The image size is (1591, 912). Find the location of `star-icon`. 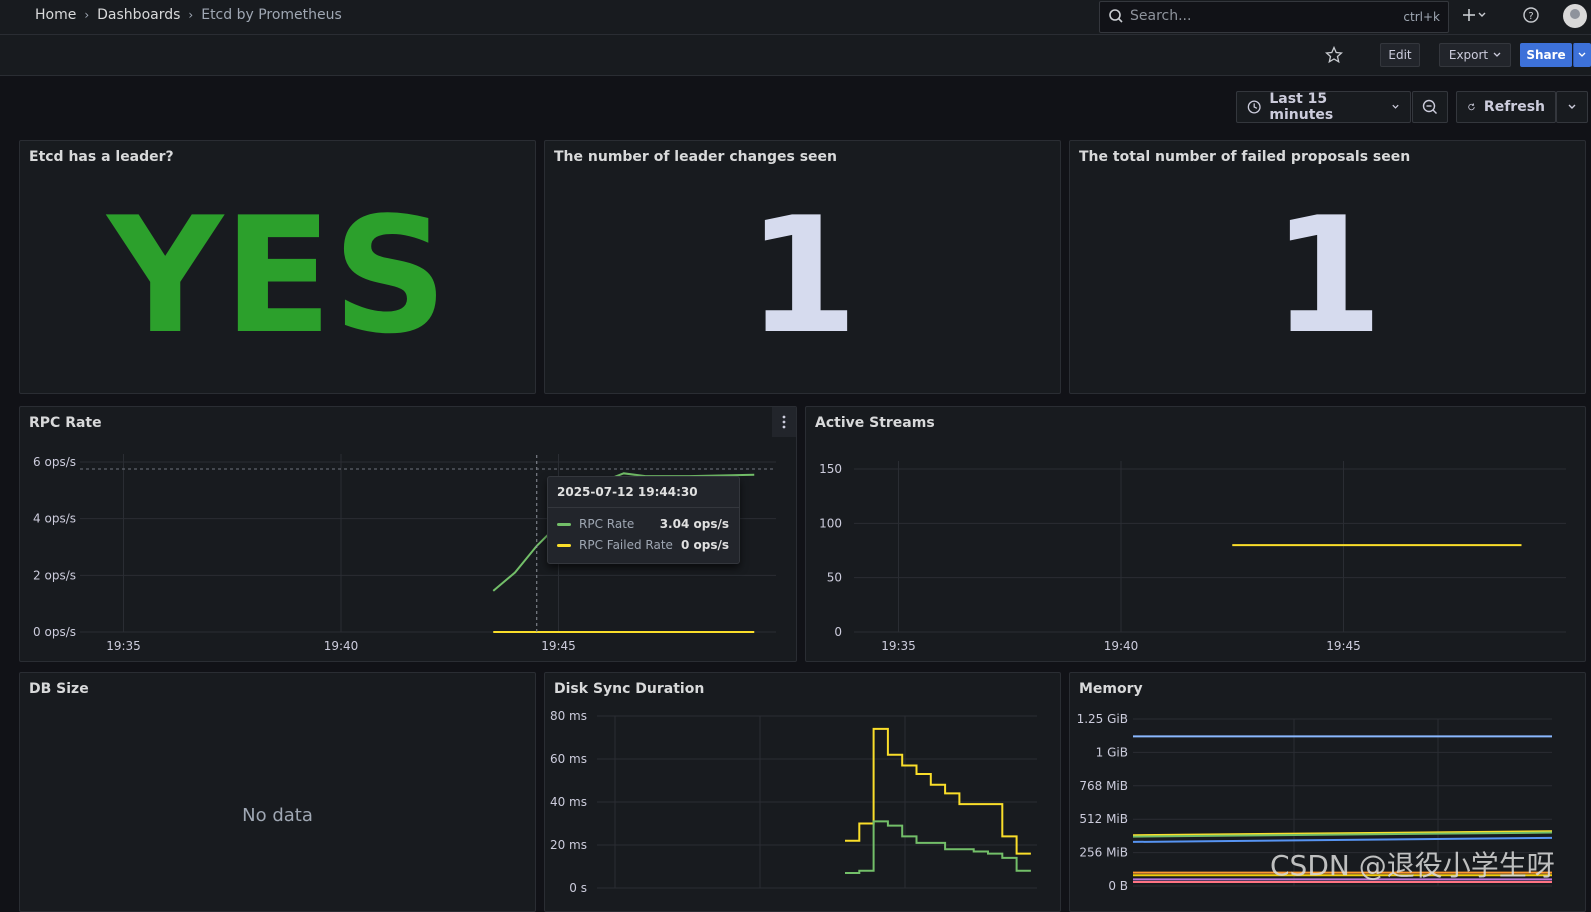

star-icon is located at coordinates (1334, 56).